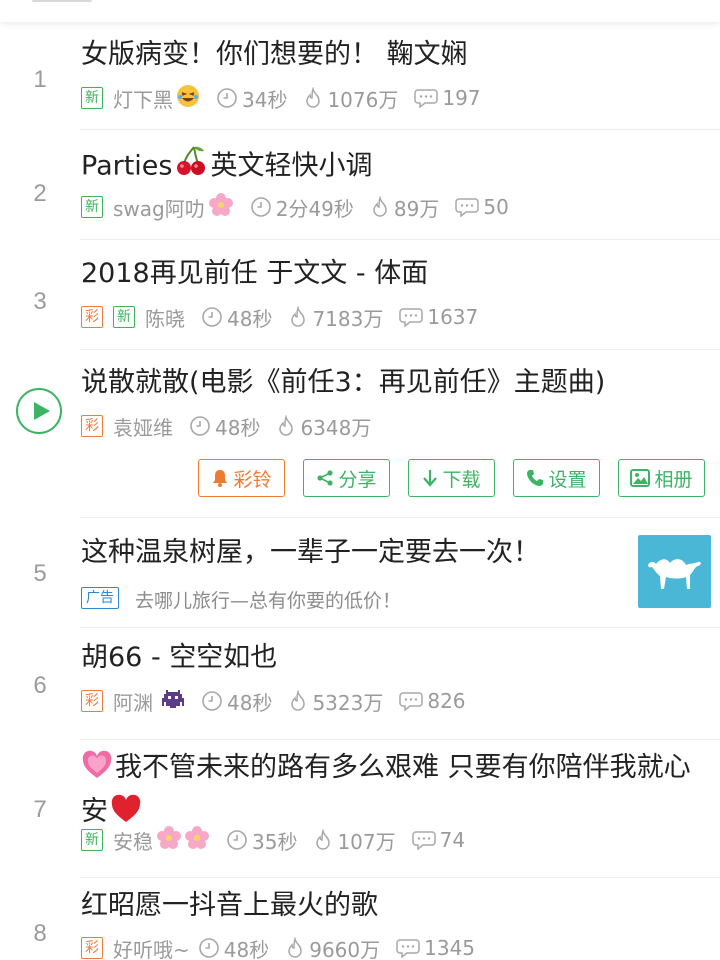 This screenshot has height=960, width=720. What do you see at coordinates (363, 99) in the screenshot?
I see `plays-text: 1076万` at bounding box center [363, 99].